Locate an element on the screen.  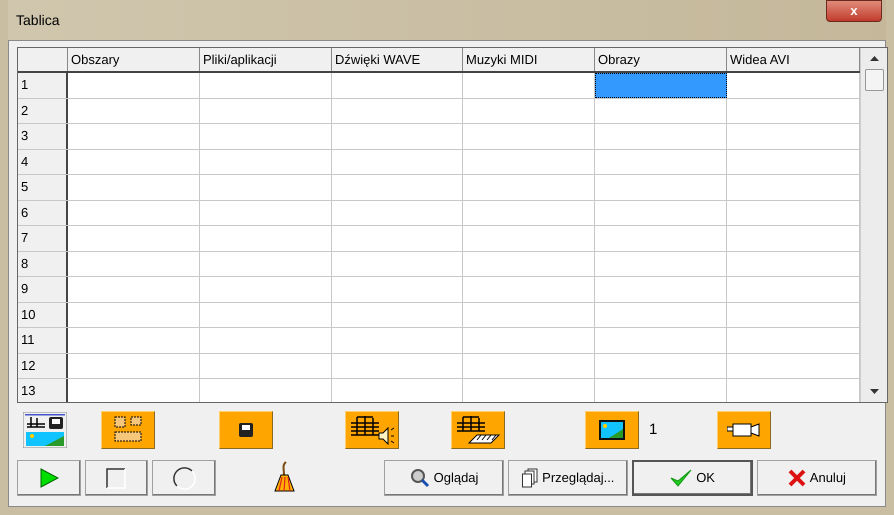
row-header: 9 is located at coordinates (43, 289).